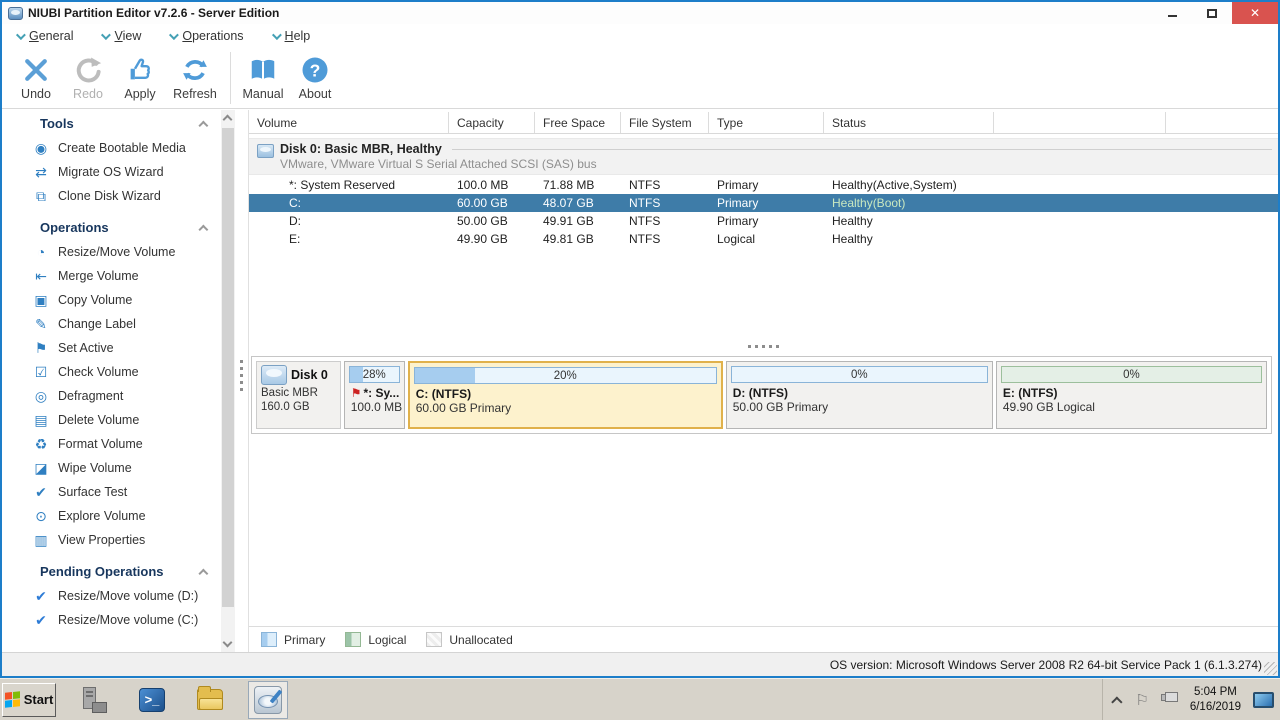  What do you see at coordinates (118, 444) in the screenshot?
I see `sidebar-item-format-volume: ♻ Format Volume` at bounding box center [118, 444].